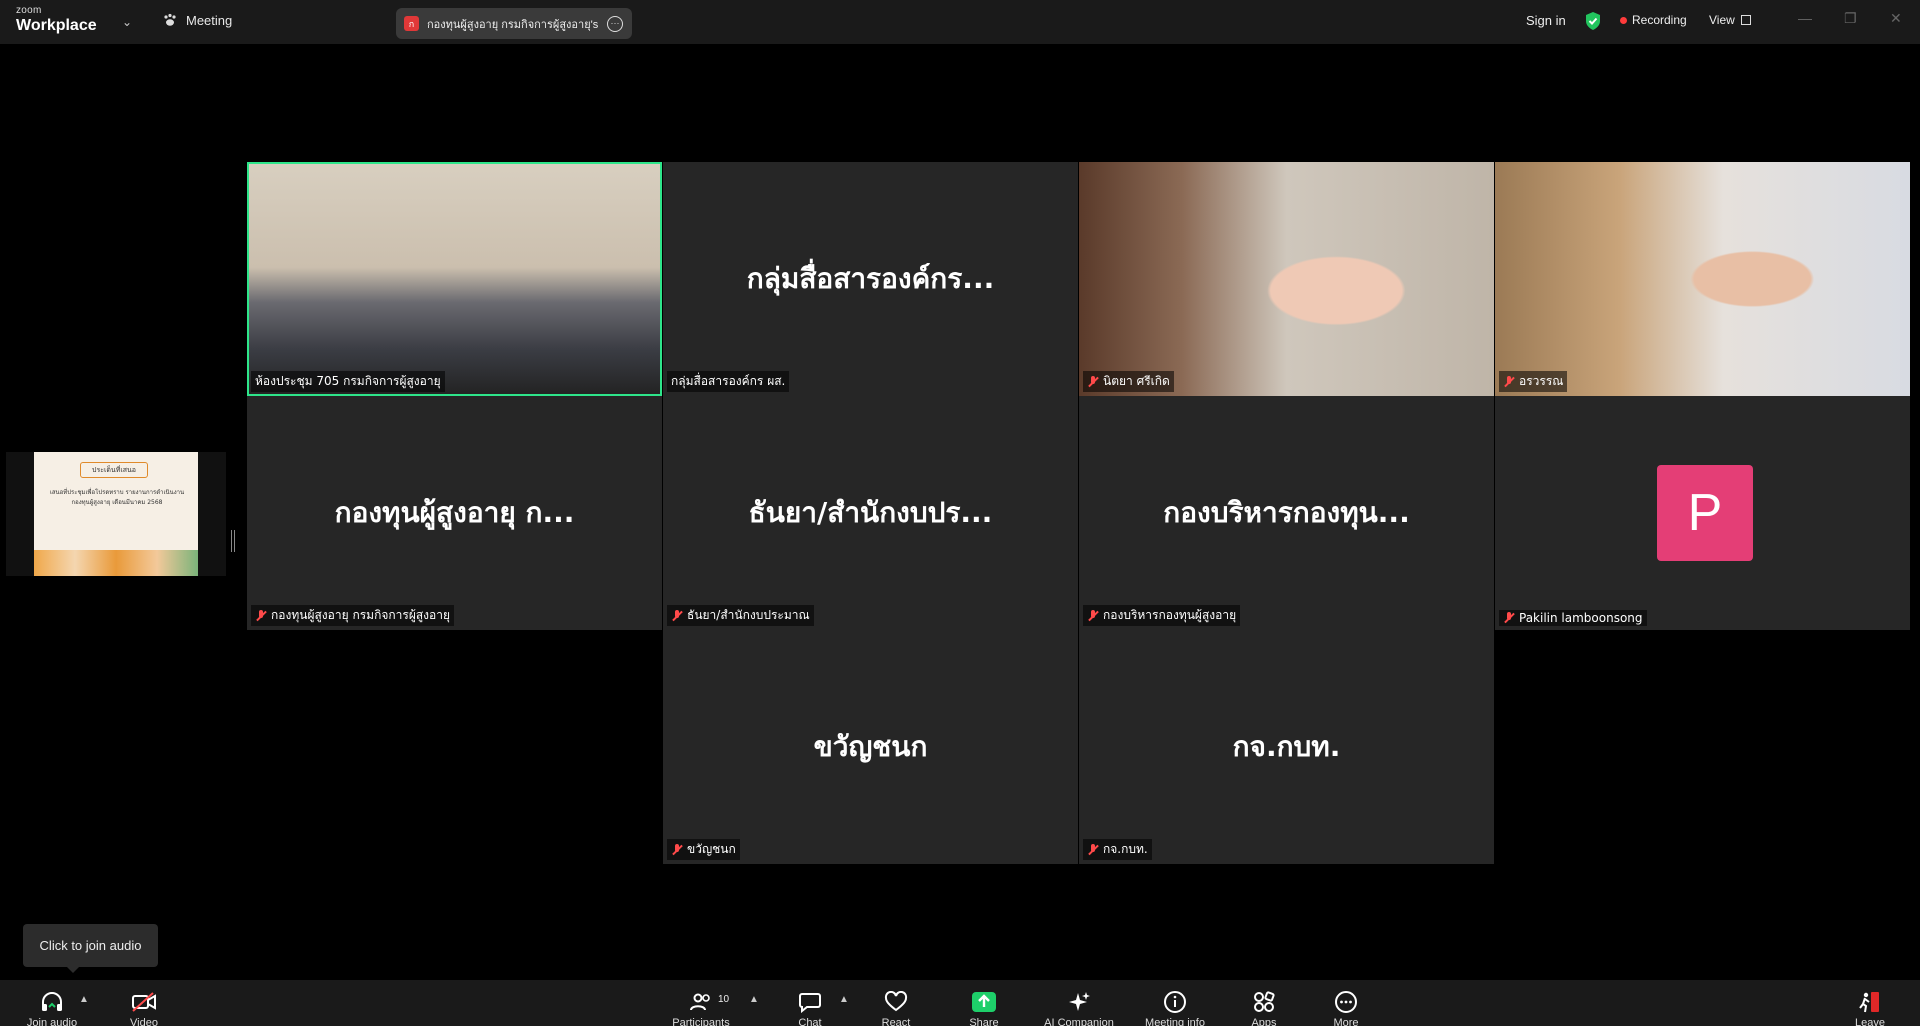 The height and width of the screenshot is (1026, 1920). Describe the element at coordinates (1175, 1021) in the screenshot. I see `meeting-info-label: Meeting info` at that location.